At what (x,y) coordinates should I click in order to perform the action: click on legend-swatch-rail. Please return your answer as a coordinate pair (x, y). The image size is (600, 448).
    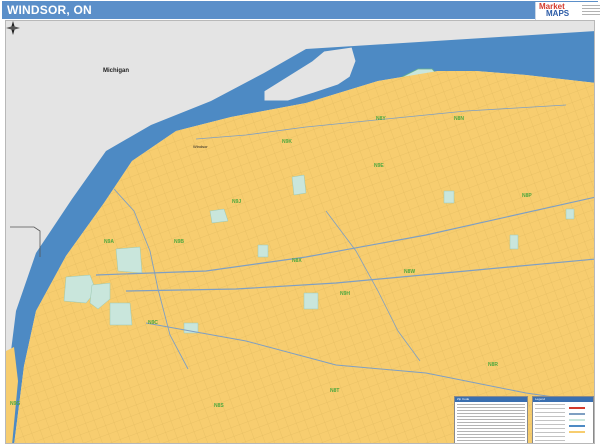
    Looking at the image, I should click on (577, 414).